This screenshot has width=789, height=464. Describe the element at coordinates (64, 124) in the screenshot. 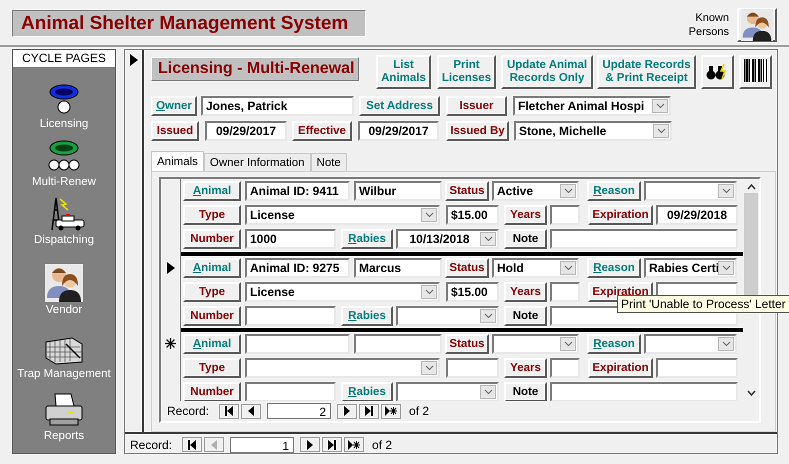

I see `sidebar-item: Licensing` at that location.